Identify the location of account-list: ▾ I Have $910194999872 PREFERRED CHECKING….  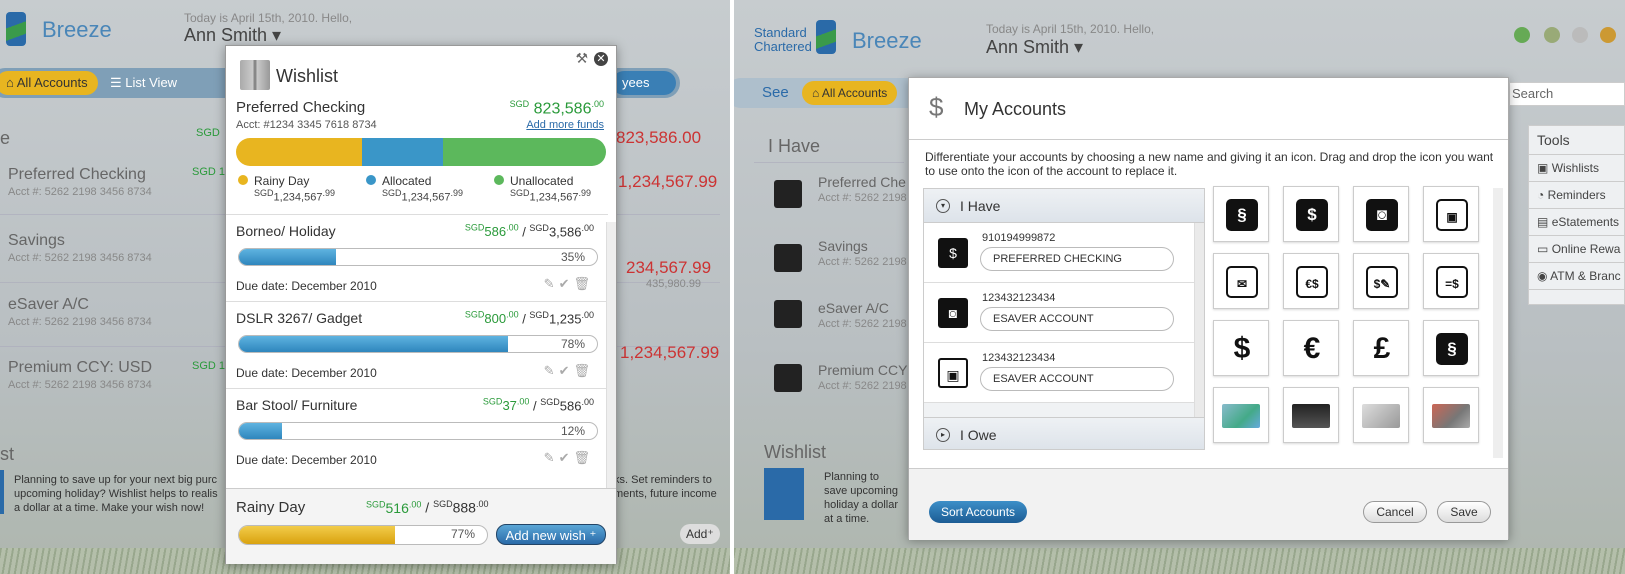
(1064, 319).